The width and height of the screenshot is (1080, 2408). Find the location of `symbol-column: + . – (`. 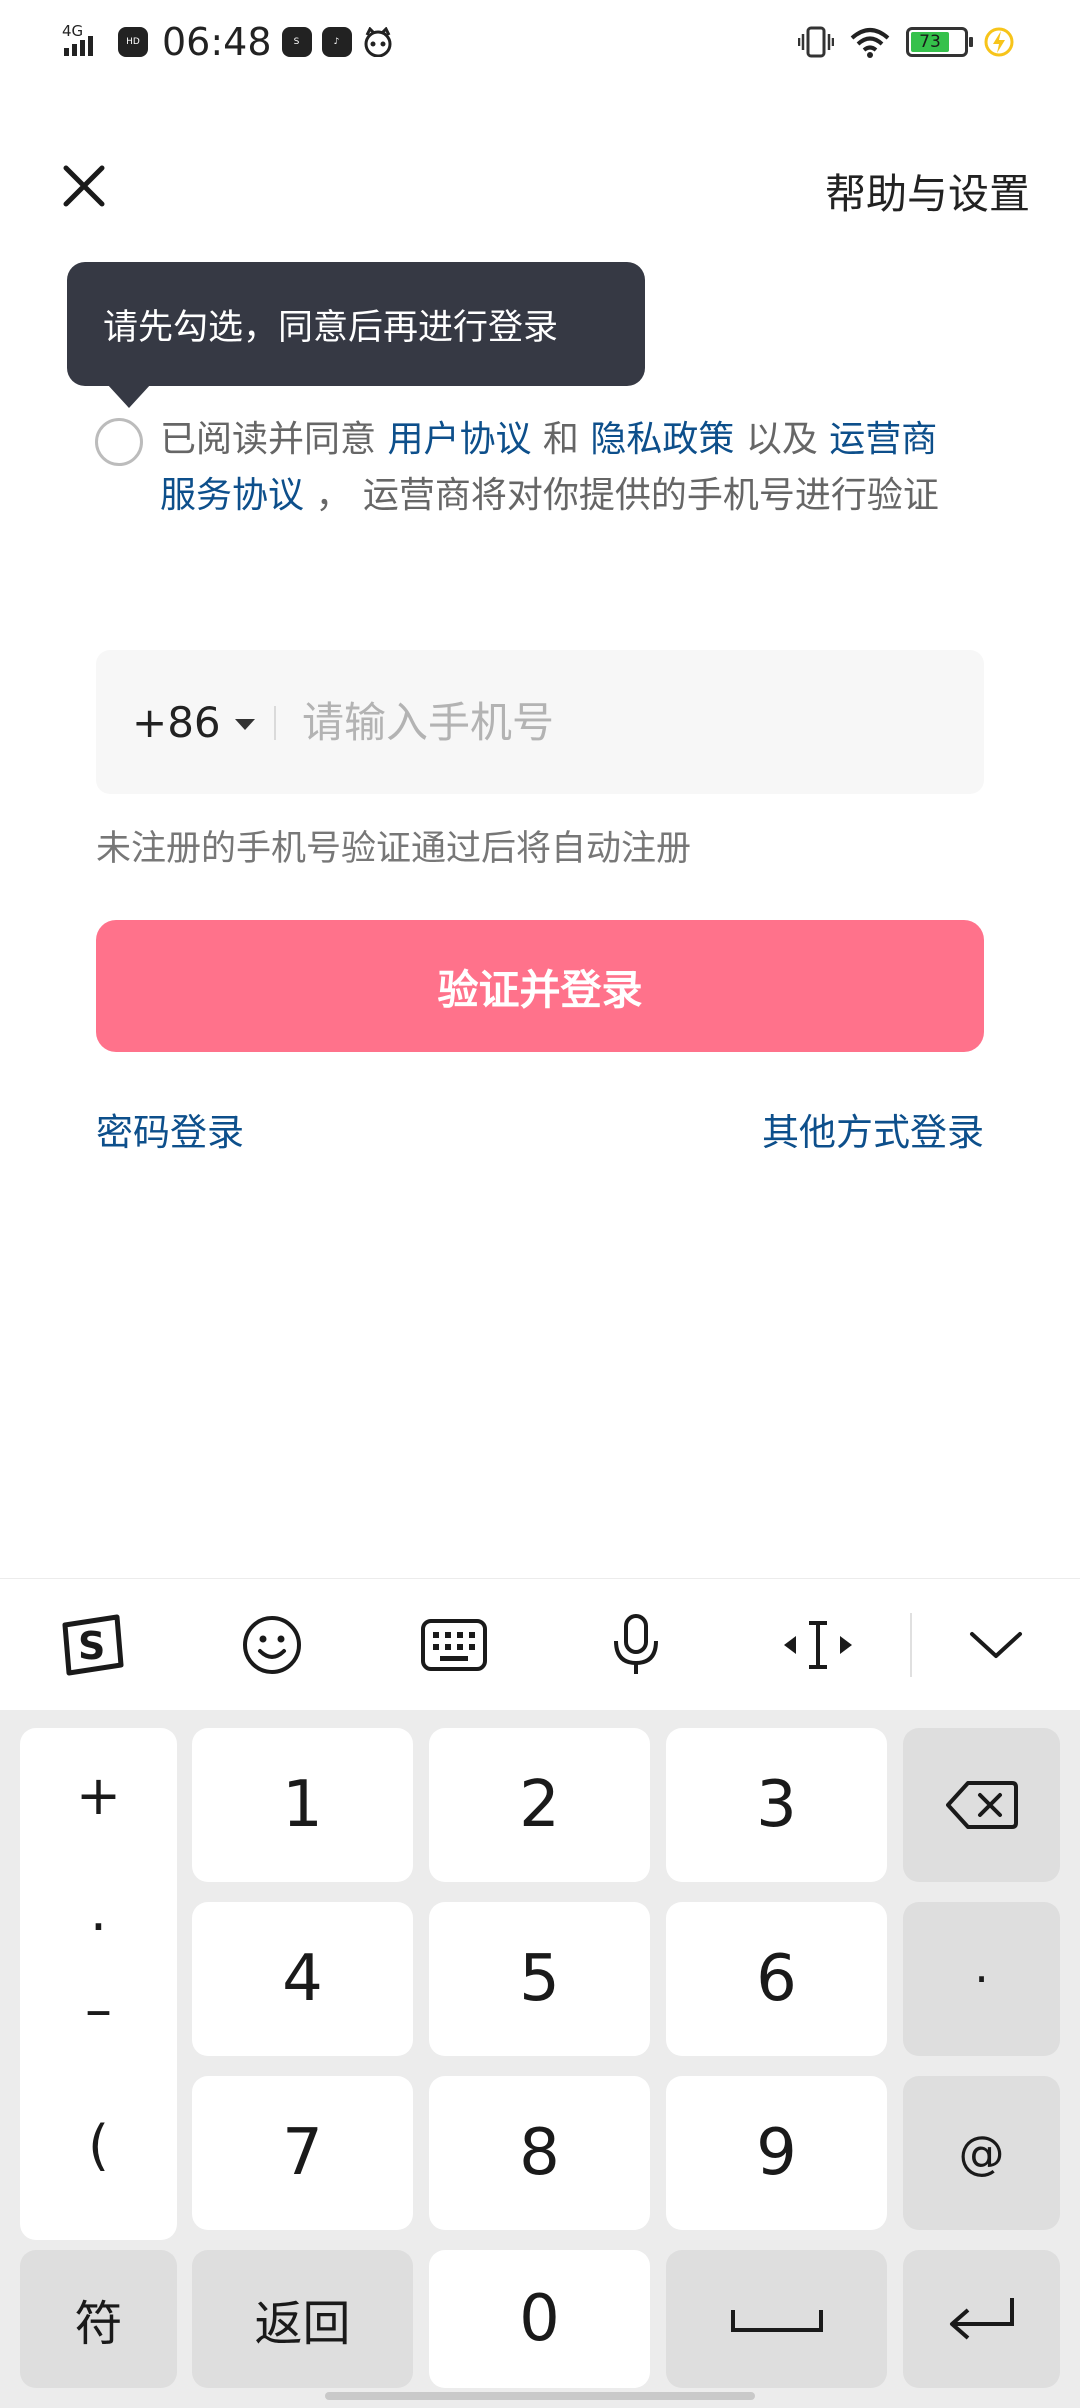

symbol-column: + . – ( is located at coordinates (98, 1984).